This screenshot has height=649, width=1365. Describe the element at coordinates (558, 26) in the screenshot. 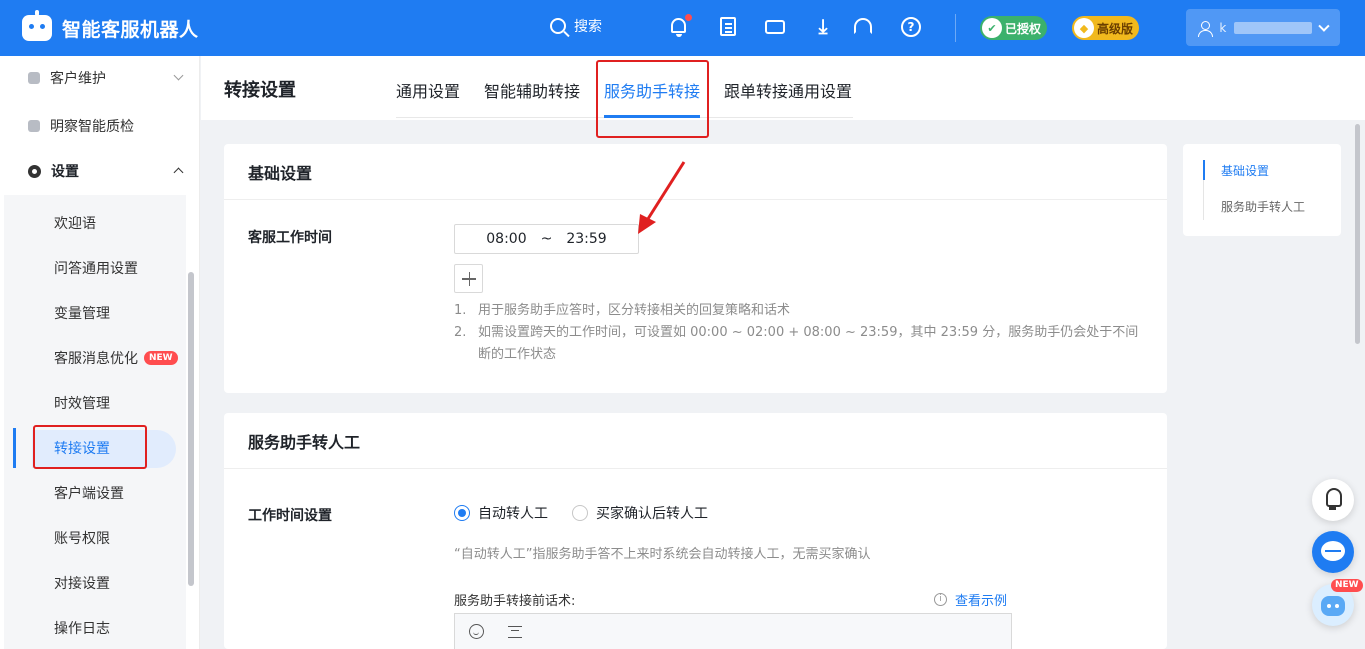

I see `search-icon` at that location.